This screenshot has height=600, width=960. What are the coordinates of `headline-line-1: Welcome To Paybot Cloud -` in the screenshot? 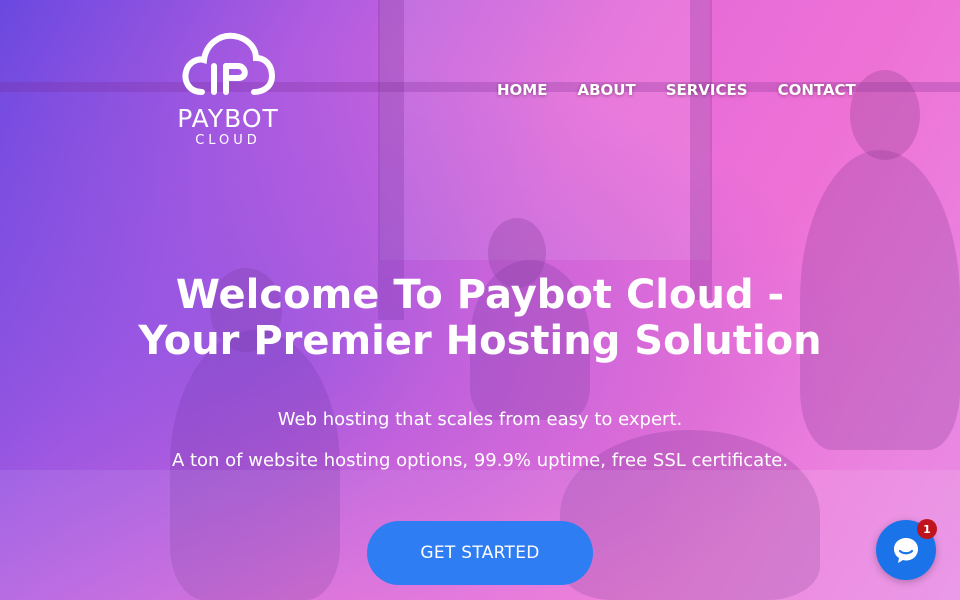 It's located at (480, 295).